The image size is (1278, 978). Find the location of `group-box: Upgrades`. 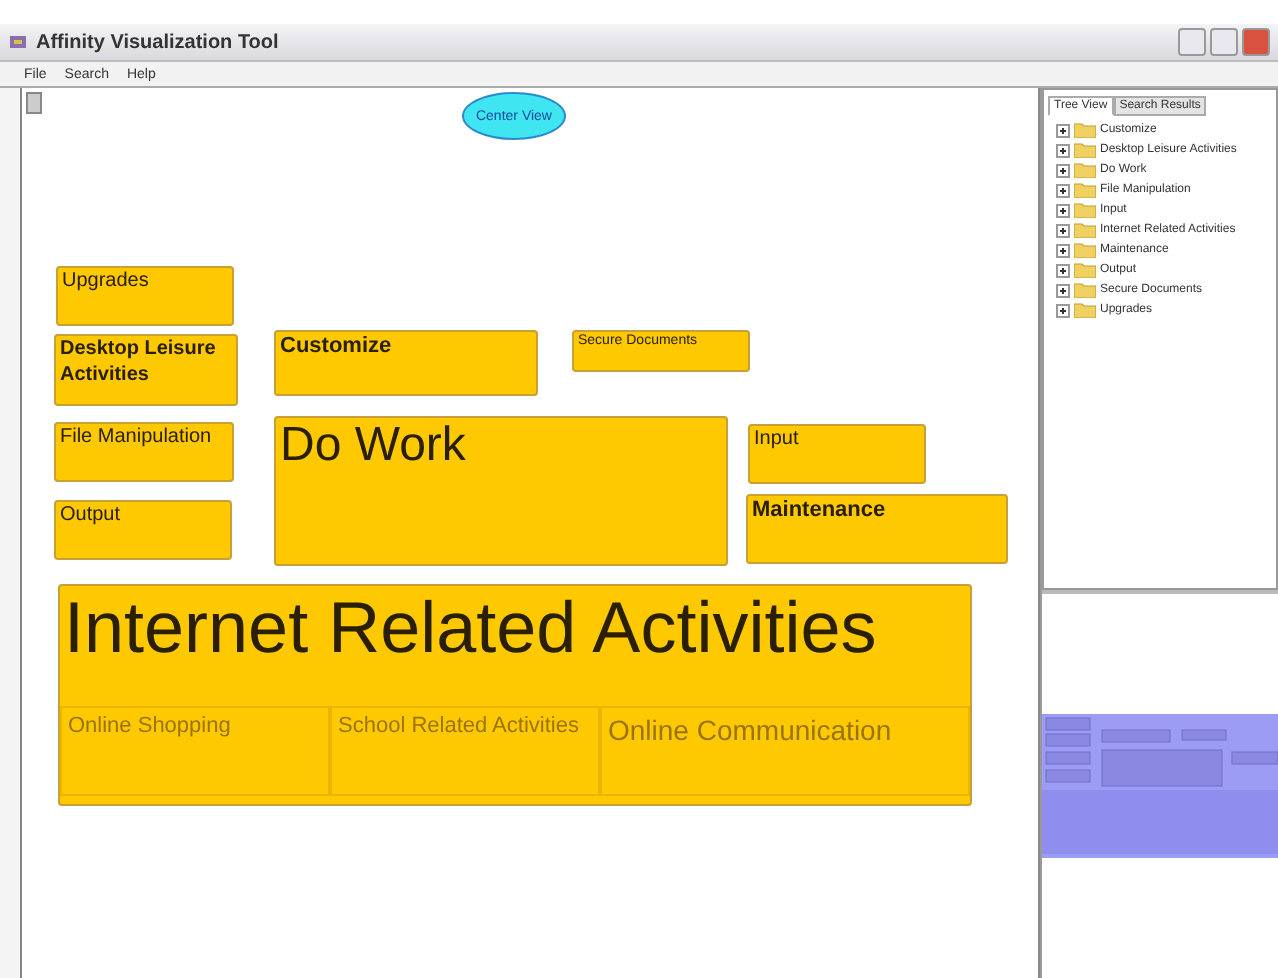

group-box: Upgrades is located at coordinates (145, 296).